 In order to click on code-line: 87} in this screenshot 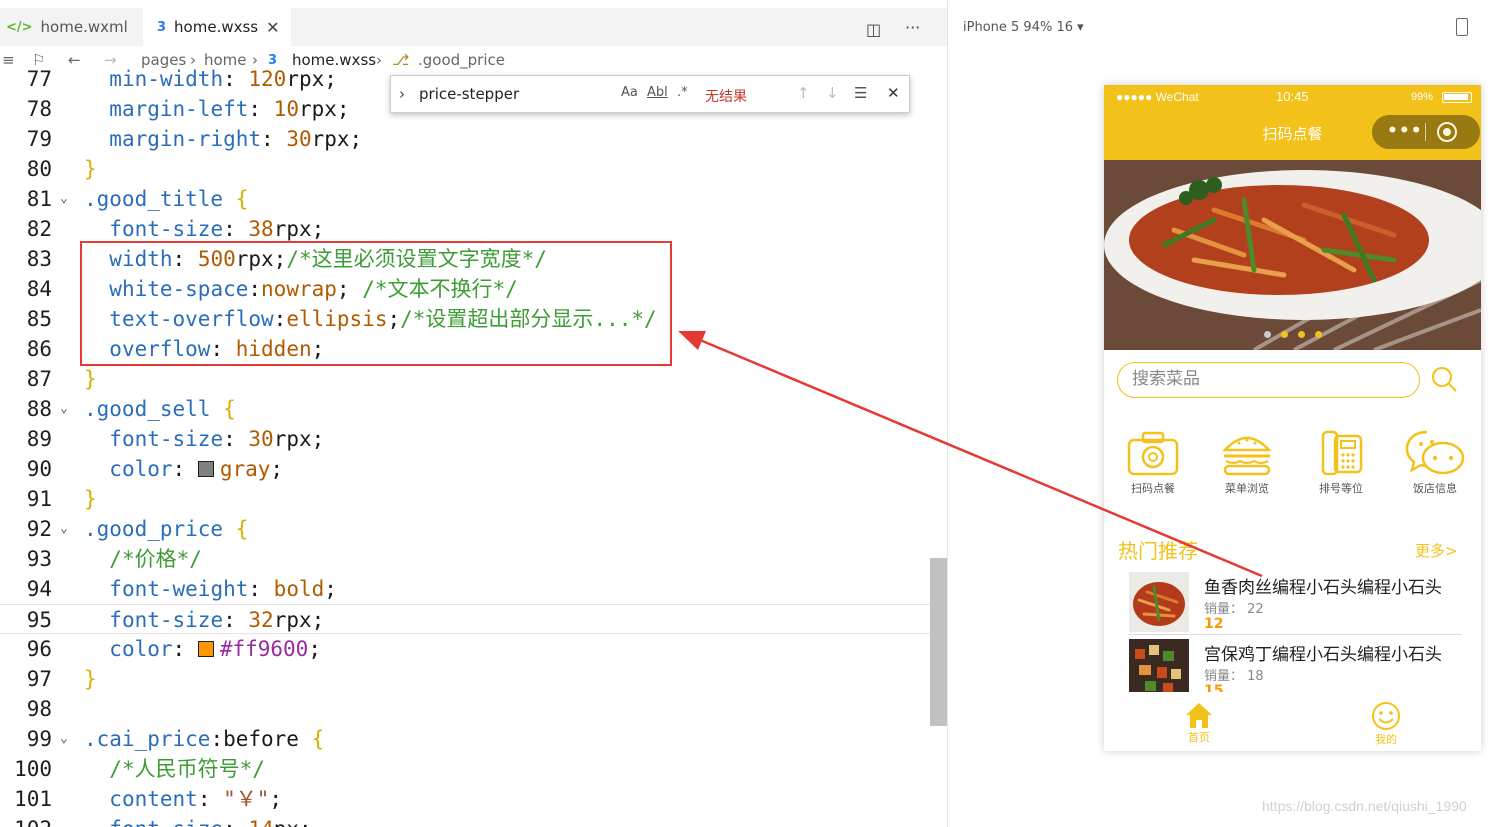, I will do `click(465, 379)`.